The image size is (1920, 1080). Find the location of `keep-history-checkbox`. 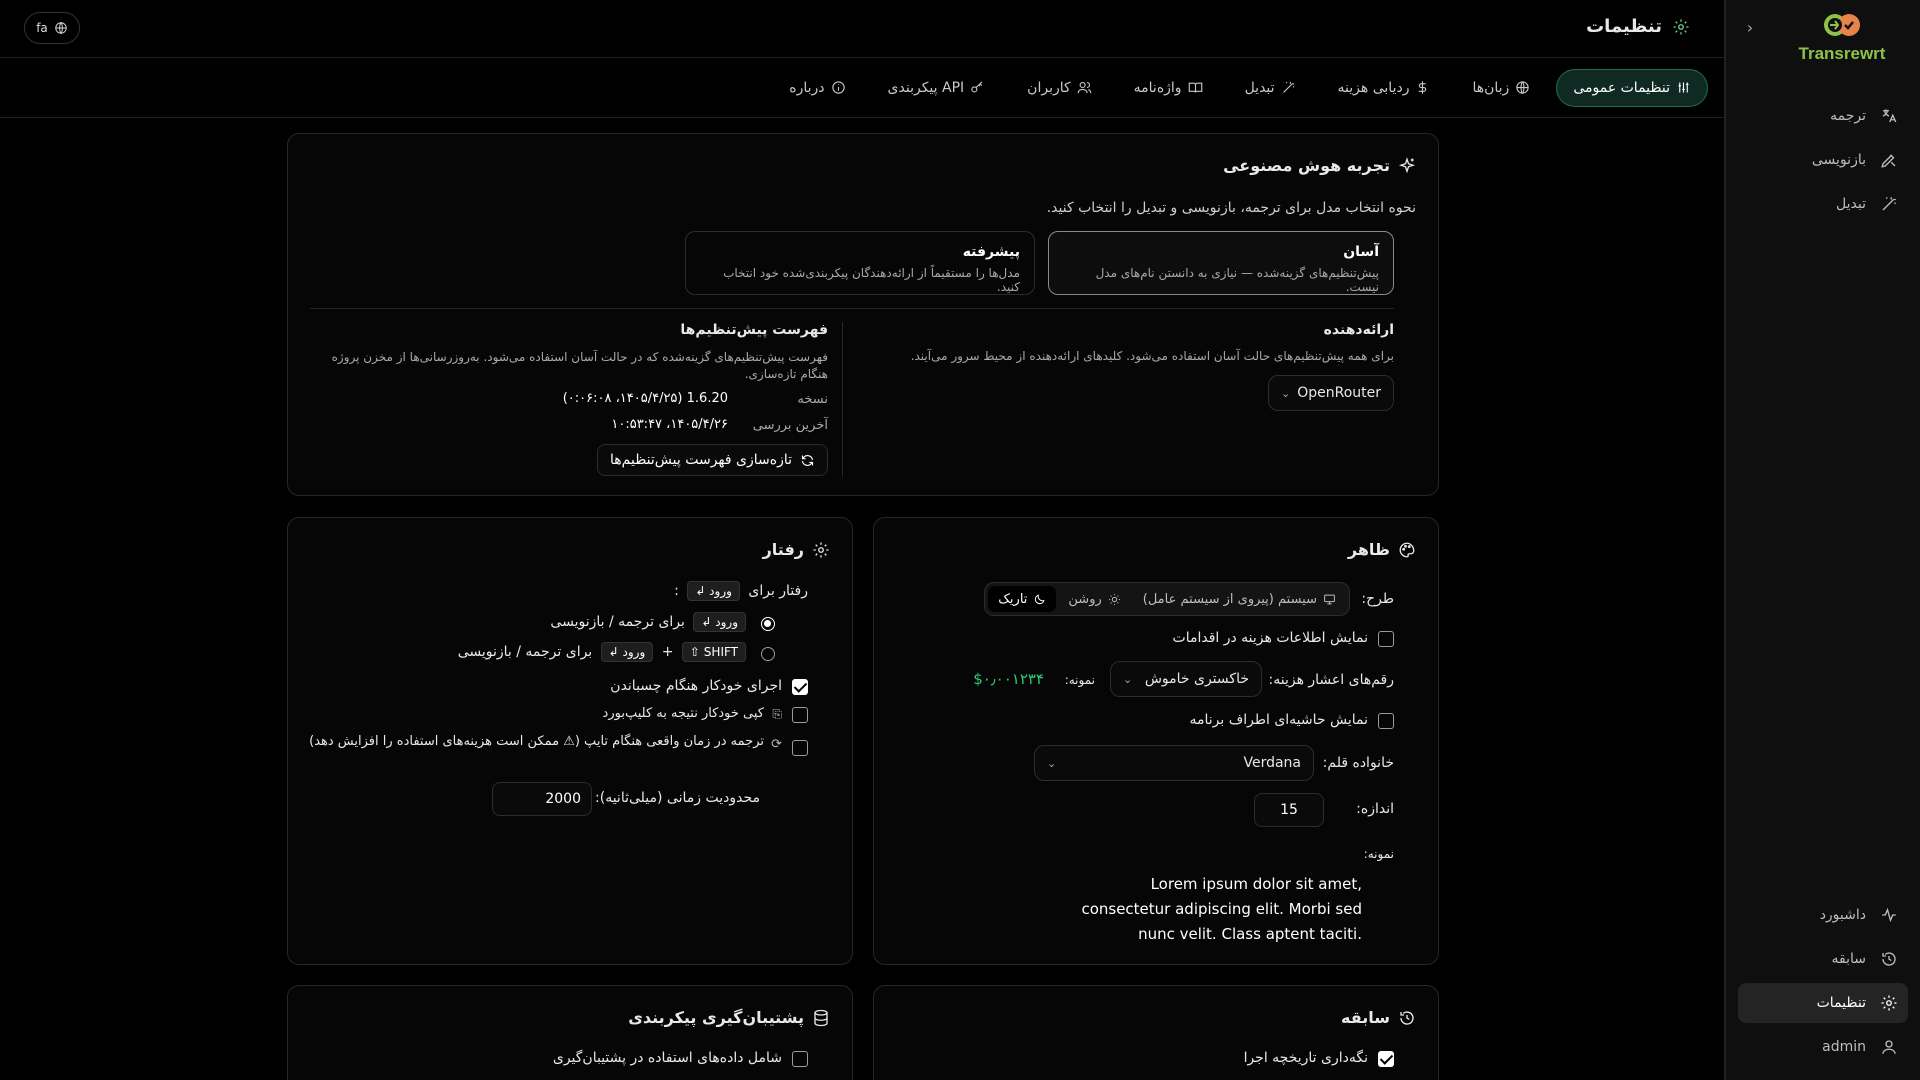

keep-history-checkbox is located at coordinates (1386, 1059).